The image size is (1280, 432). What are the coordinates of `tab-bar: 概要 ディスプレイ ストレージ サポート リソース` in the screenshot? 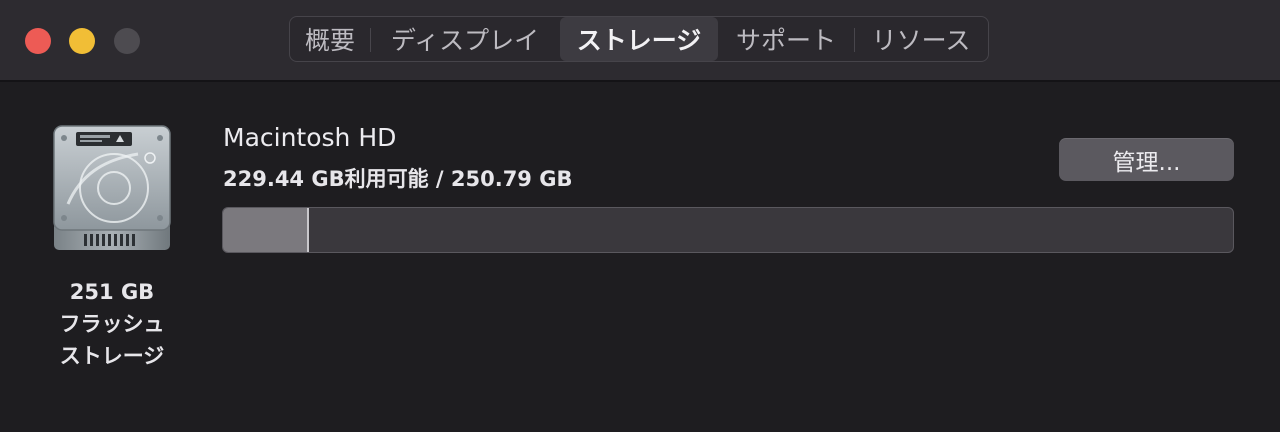 It's located at (639, 39).